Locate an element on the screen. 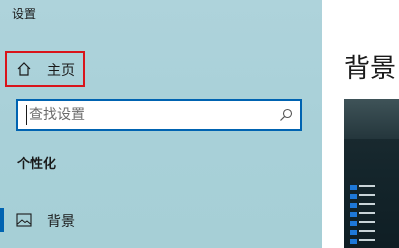 The height and width of the screenshot is (248, 399). sidebar-item-background: 背景 is located at coordinates (161, 221).